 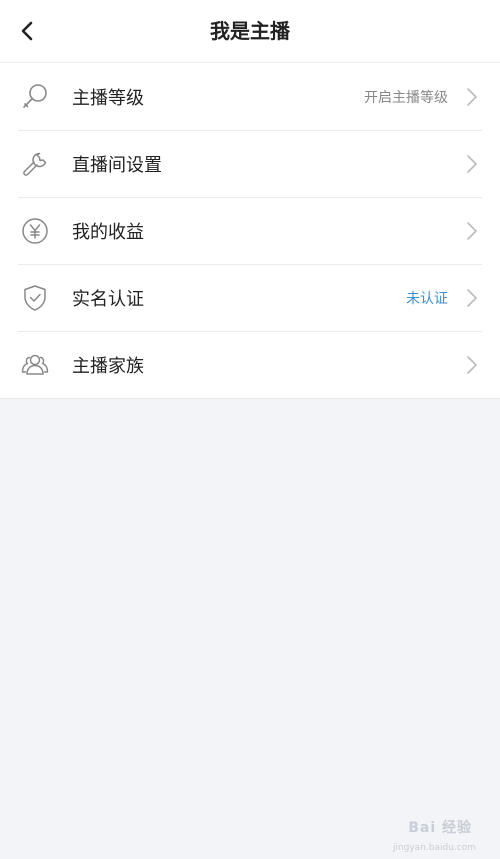 I want to click on menu-item-value: 开启主播等级, so click(x=406, y=97).